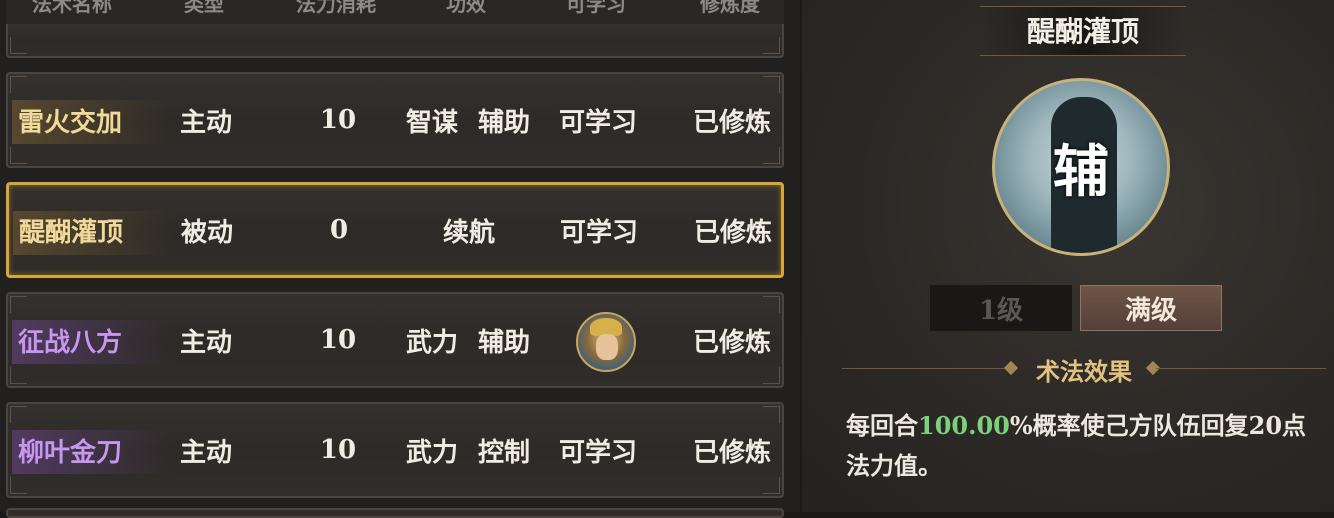 This screenshot has width=1334, height=518. What do you see at coordinates (1082, 31) in the screenshot?
I see `skill-detail-title: 醍醐灌顶` at bounding box center [1082, 31].